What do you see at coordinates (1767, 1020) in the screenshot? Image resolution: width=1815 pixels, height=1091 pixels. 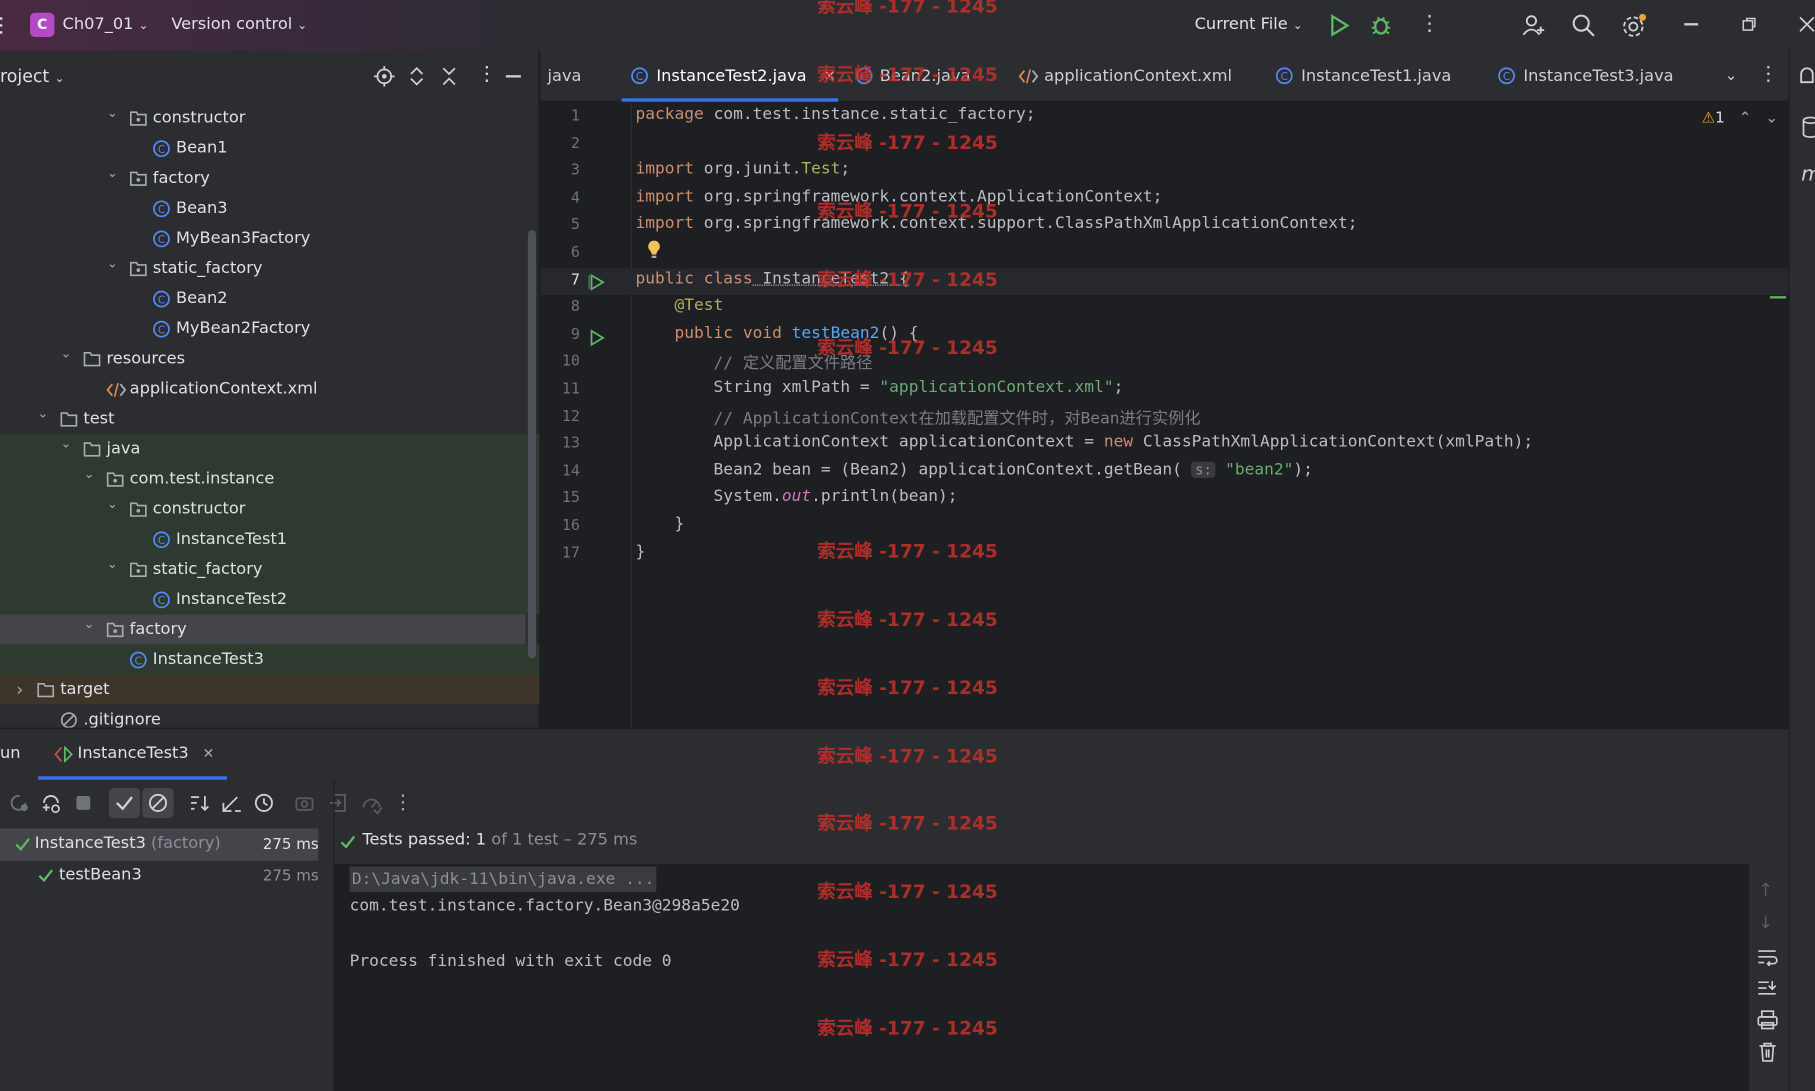 I see `print-icon` at bounding box center [1767, 1020].